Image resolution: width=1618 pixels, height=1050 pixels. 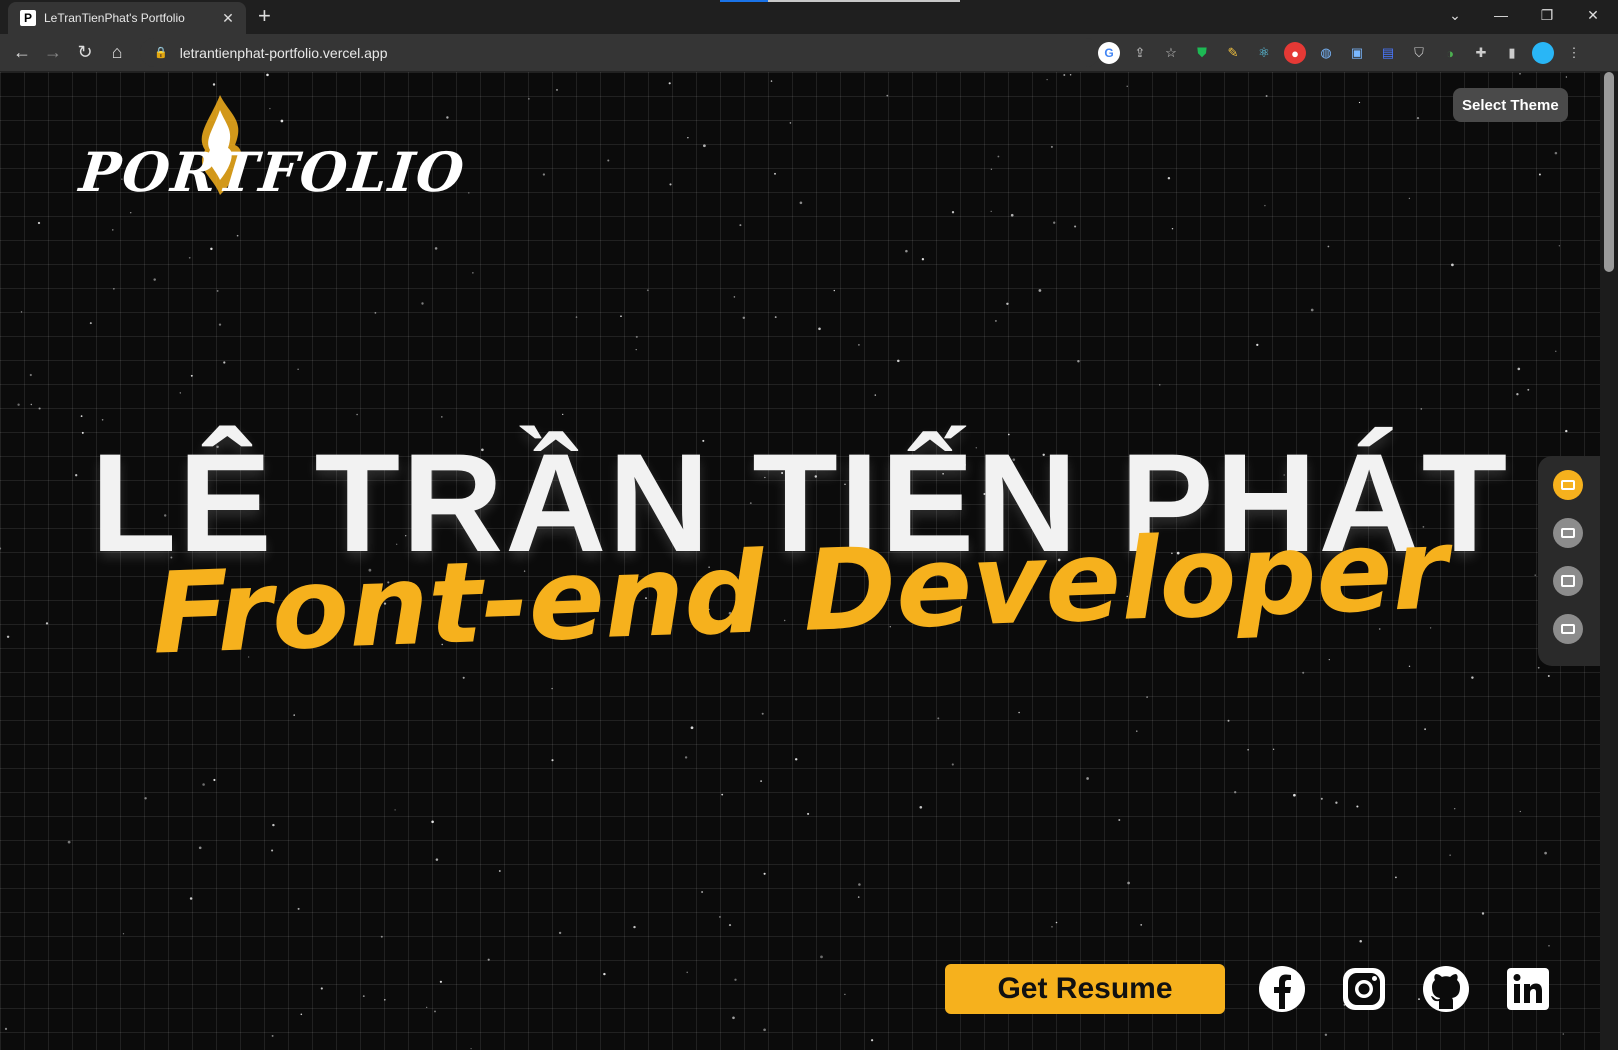 I want to click on avatar, so click(x=1543, y=53).